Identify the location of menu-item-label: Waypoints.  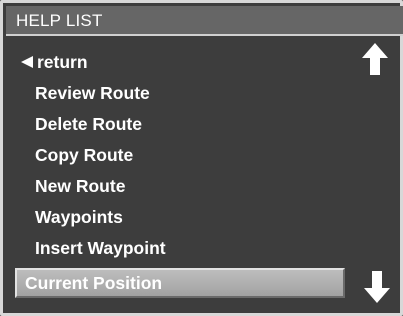
(79, 217).